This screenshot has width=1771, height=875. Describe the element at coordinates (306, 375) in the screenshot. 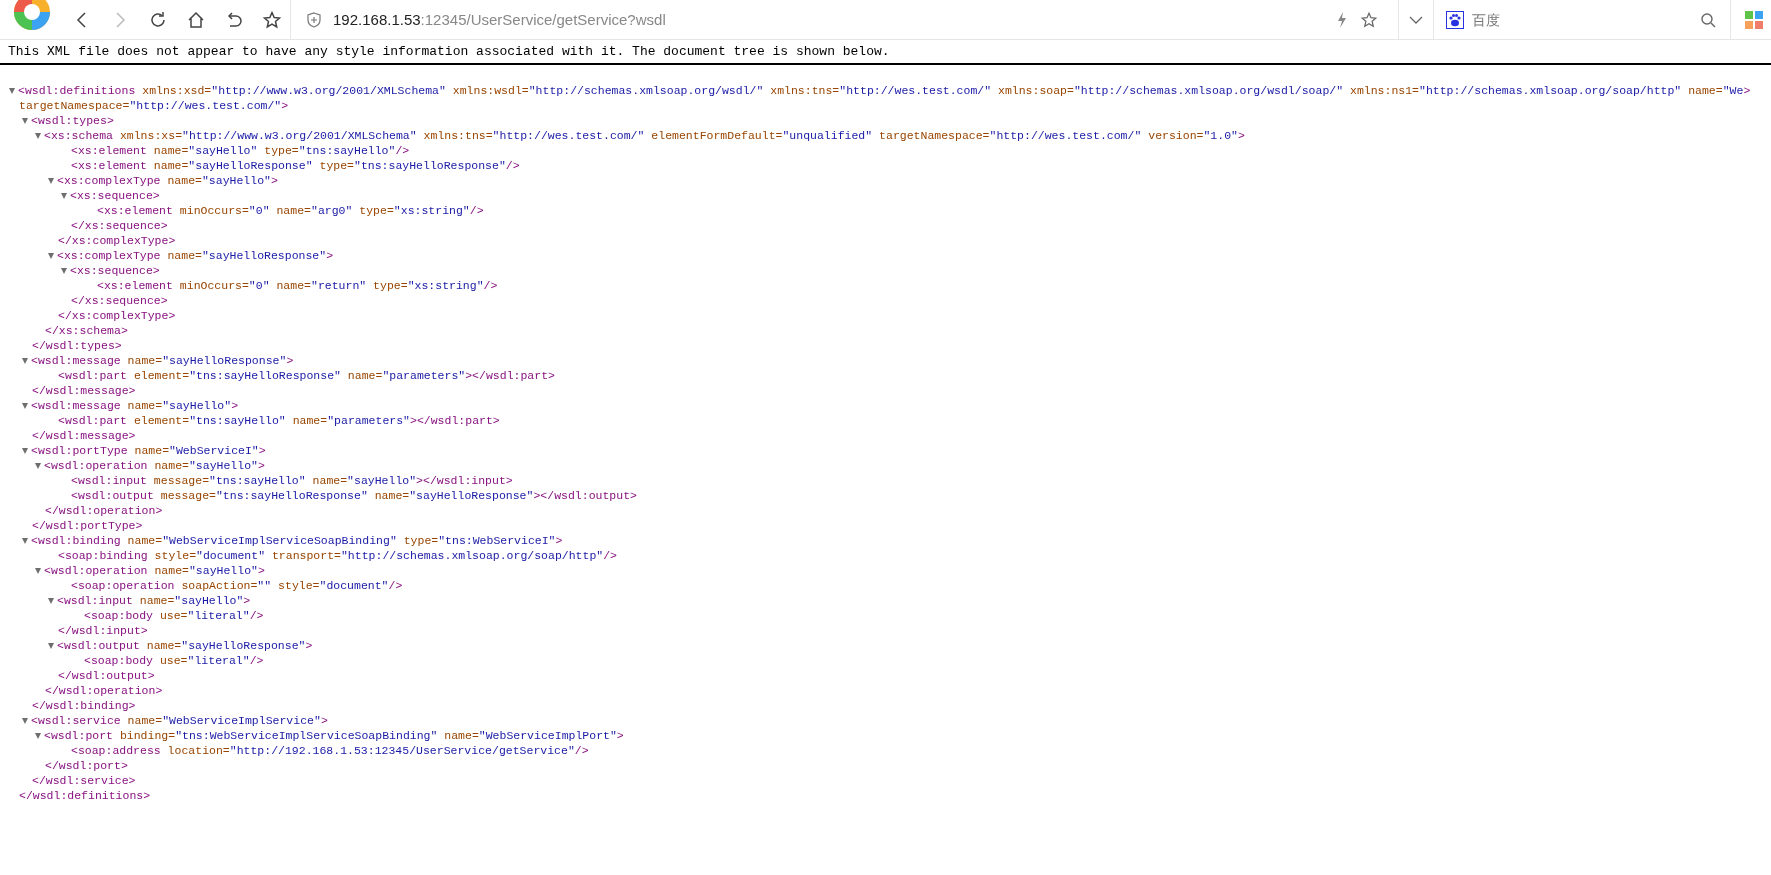

I see `xml-line: <wsdl:part element="tns:sayHelloResponse" name="parameters"></wsdl:part>` at that location.